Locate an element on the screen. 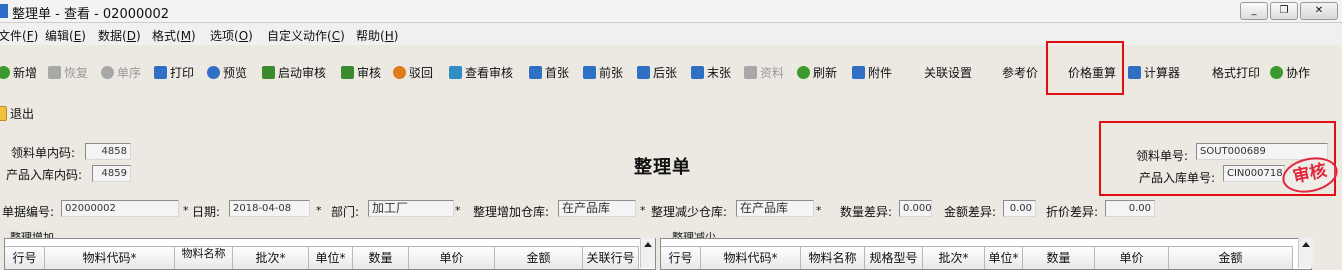  menu-custom-actions: 自定义动作(C) is located at coordinates (306, 35).